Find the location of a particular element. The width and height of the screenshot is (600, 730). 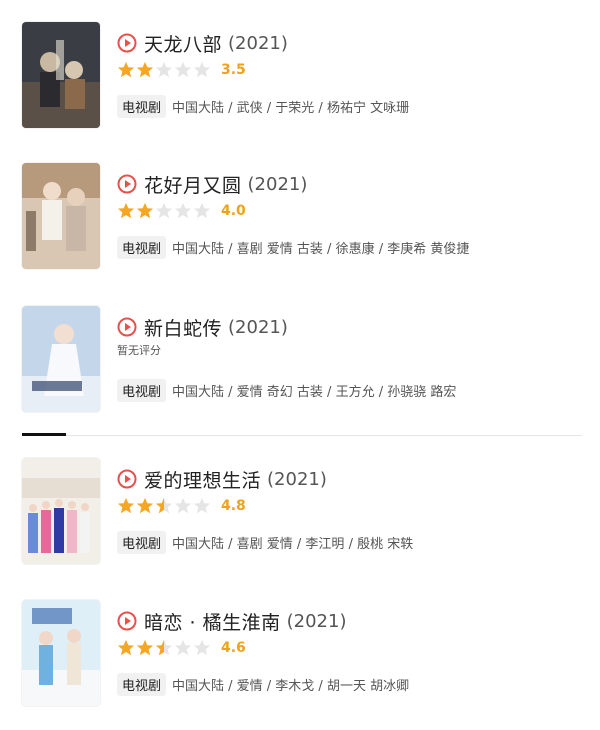

item-meta: 中国大陆 / 喜剧 爱情 / 李江明 / 殷桃 宋轶 is located at coordinates (293, 544).